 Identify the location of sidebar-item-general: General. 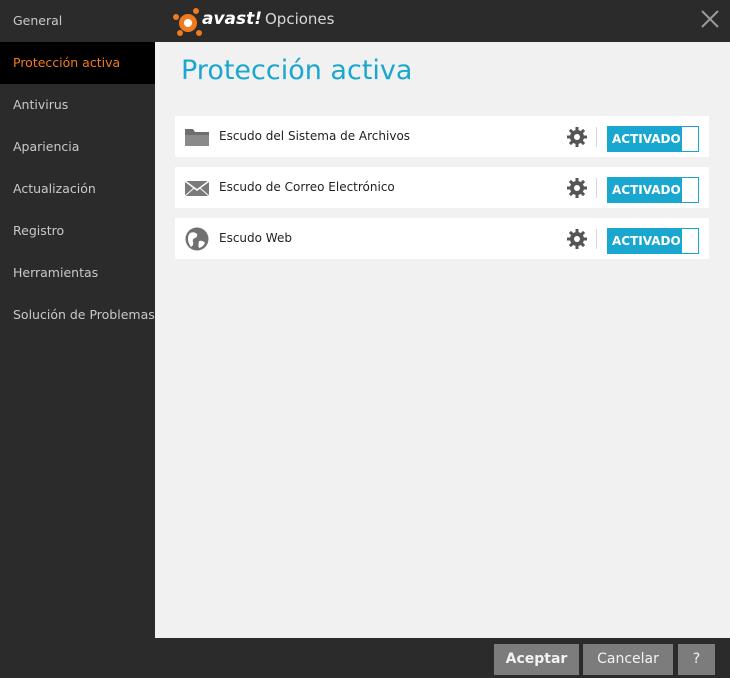
(77, 21).